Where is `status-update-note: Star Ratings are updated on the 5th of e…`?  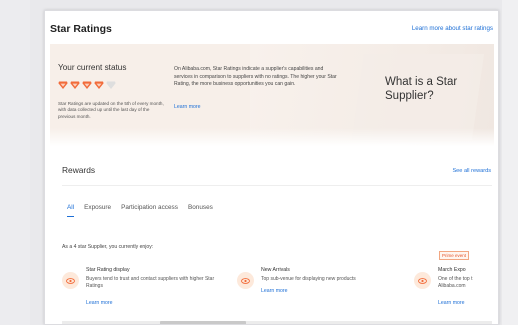
status-update-note: Star Ratings are updated on the 5th of e… is located at coordinates (111, 110).